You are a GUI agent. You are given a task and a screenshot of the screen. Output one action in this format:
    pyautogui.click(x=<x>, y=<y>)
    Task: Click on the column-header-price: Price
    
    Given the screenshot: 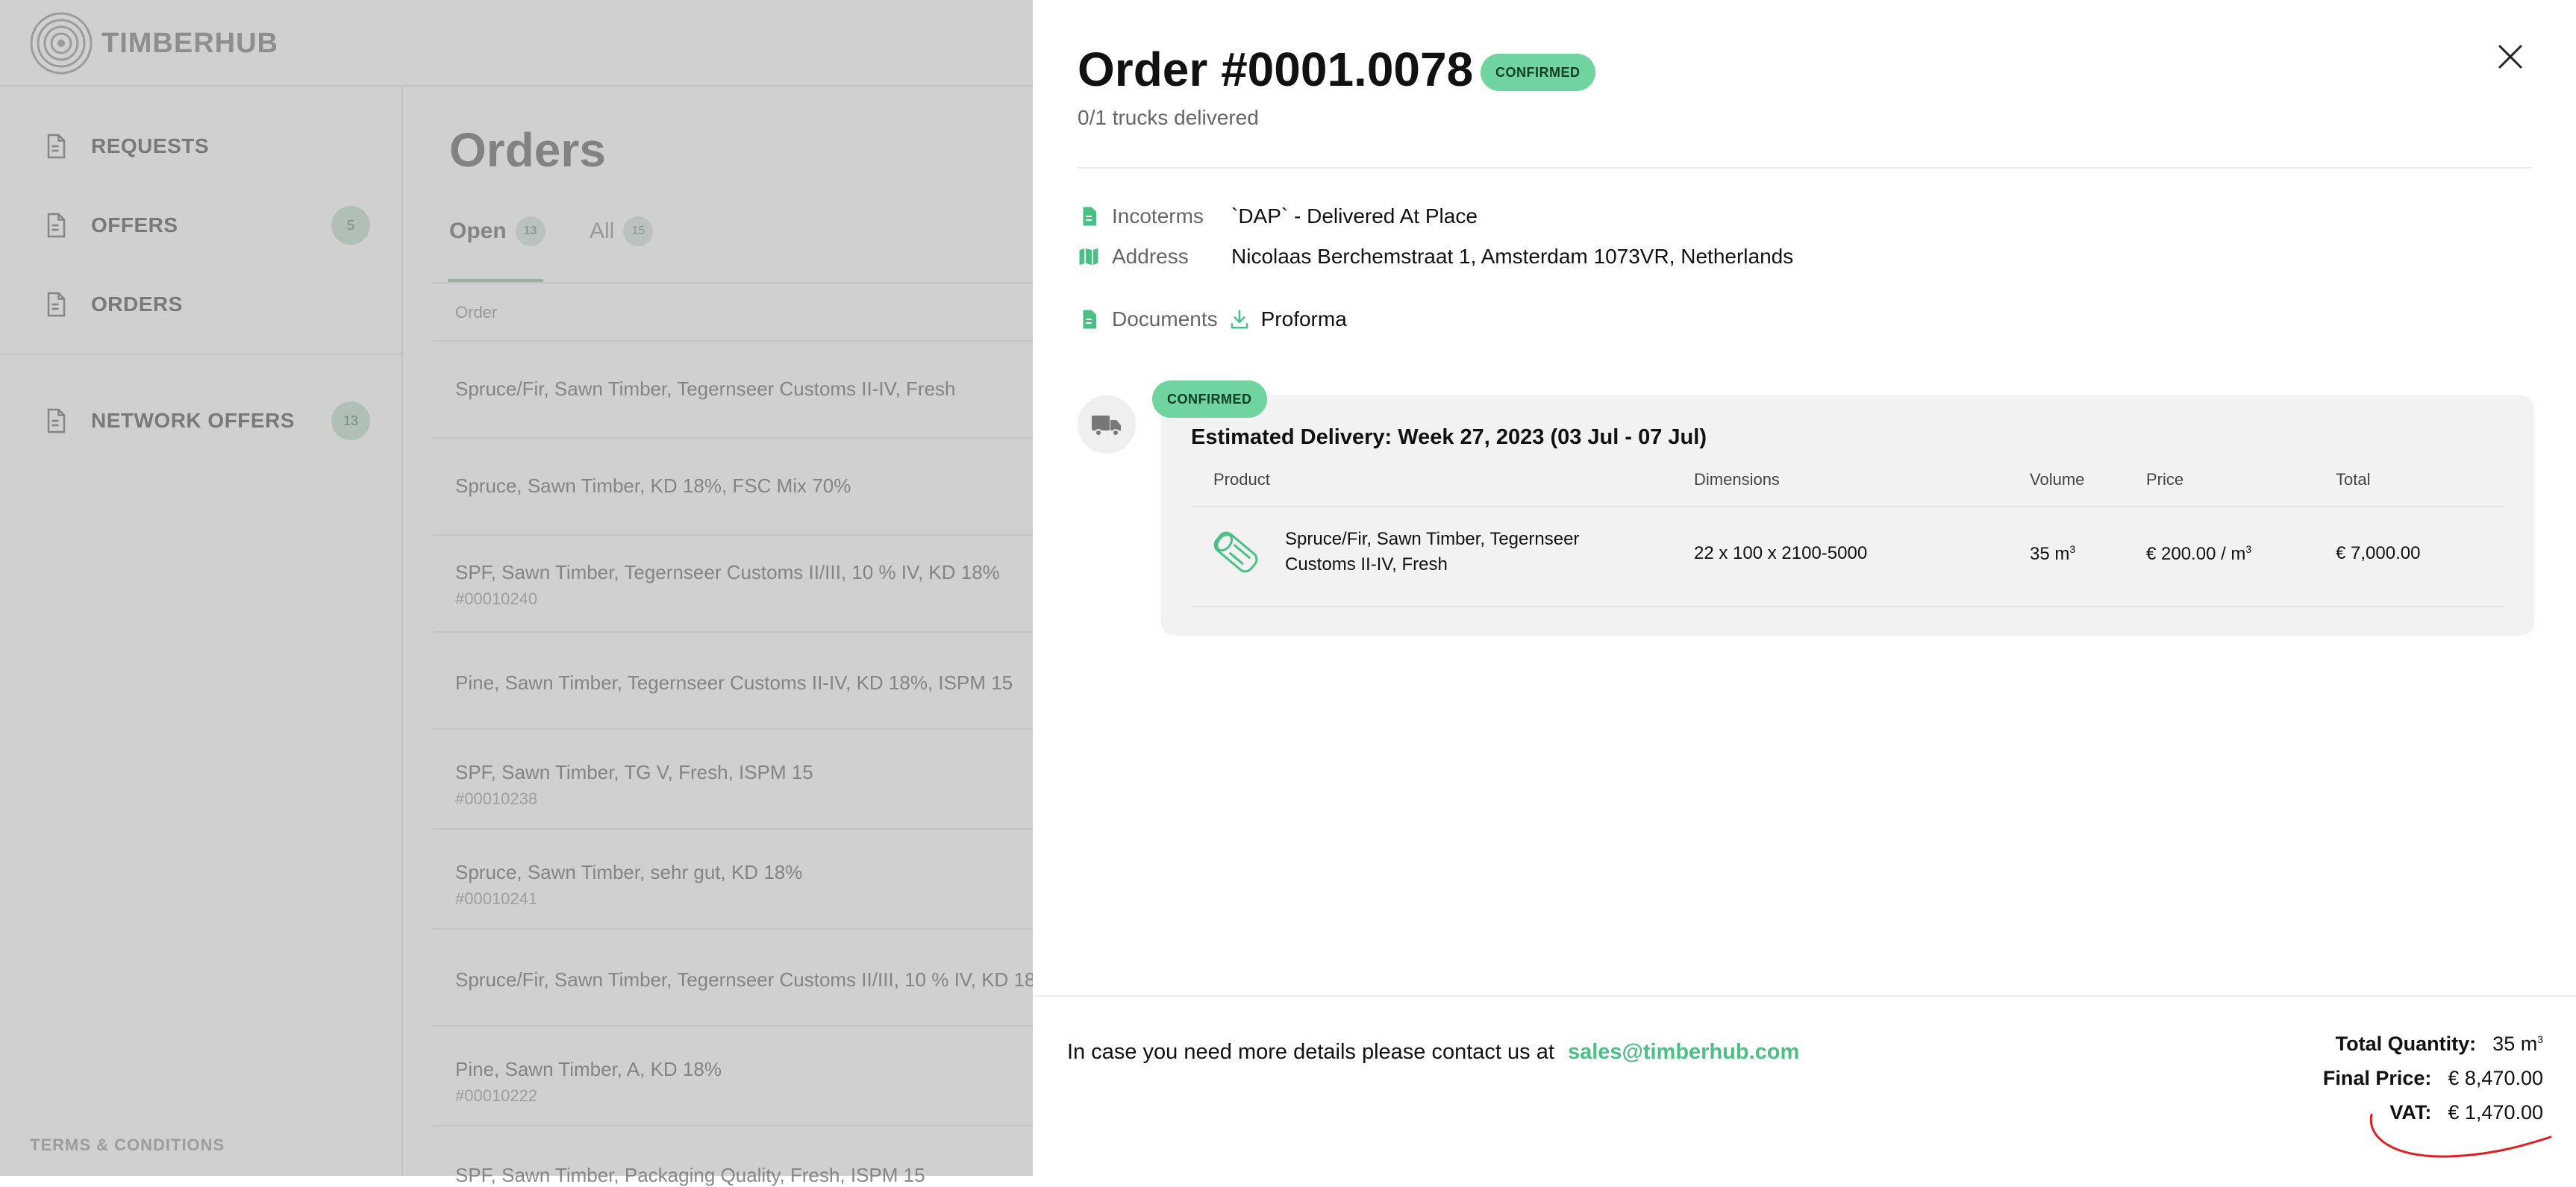 What is the action you would take?
    pyautogui.click(x=2165, y=479)
    